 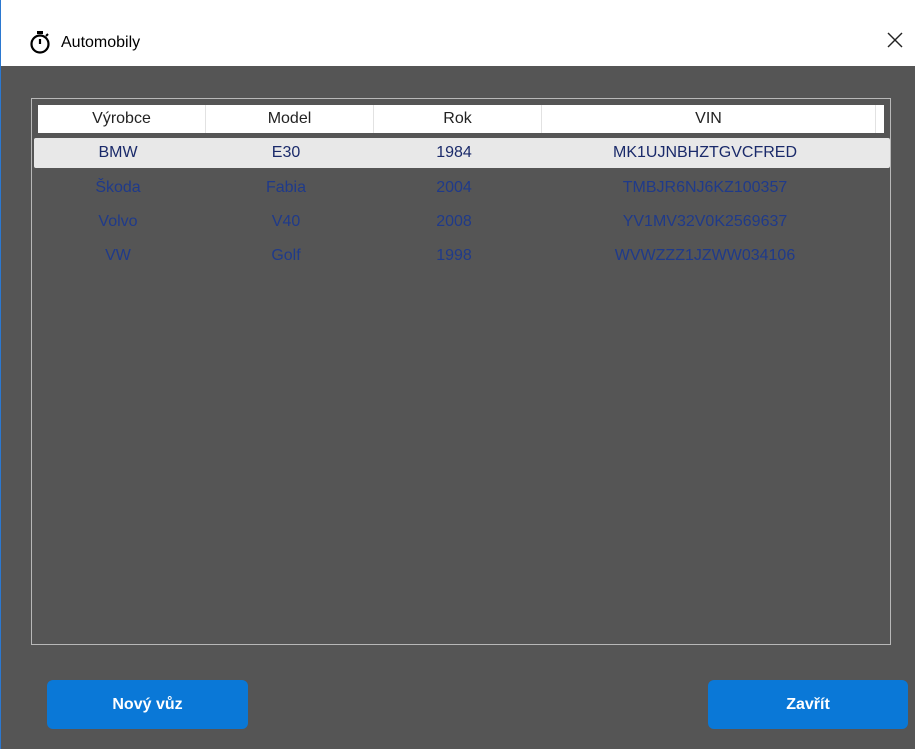 What do you see at coordinates (454, 221) in the screenshot?
I see `cell-year: 2008` at bounding box center [454, 221].